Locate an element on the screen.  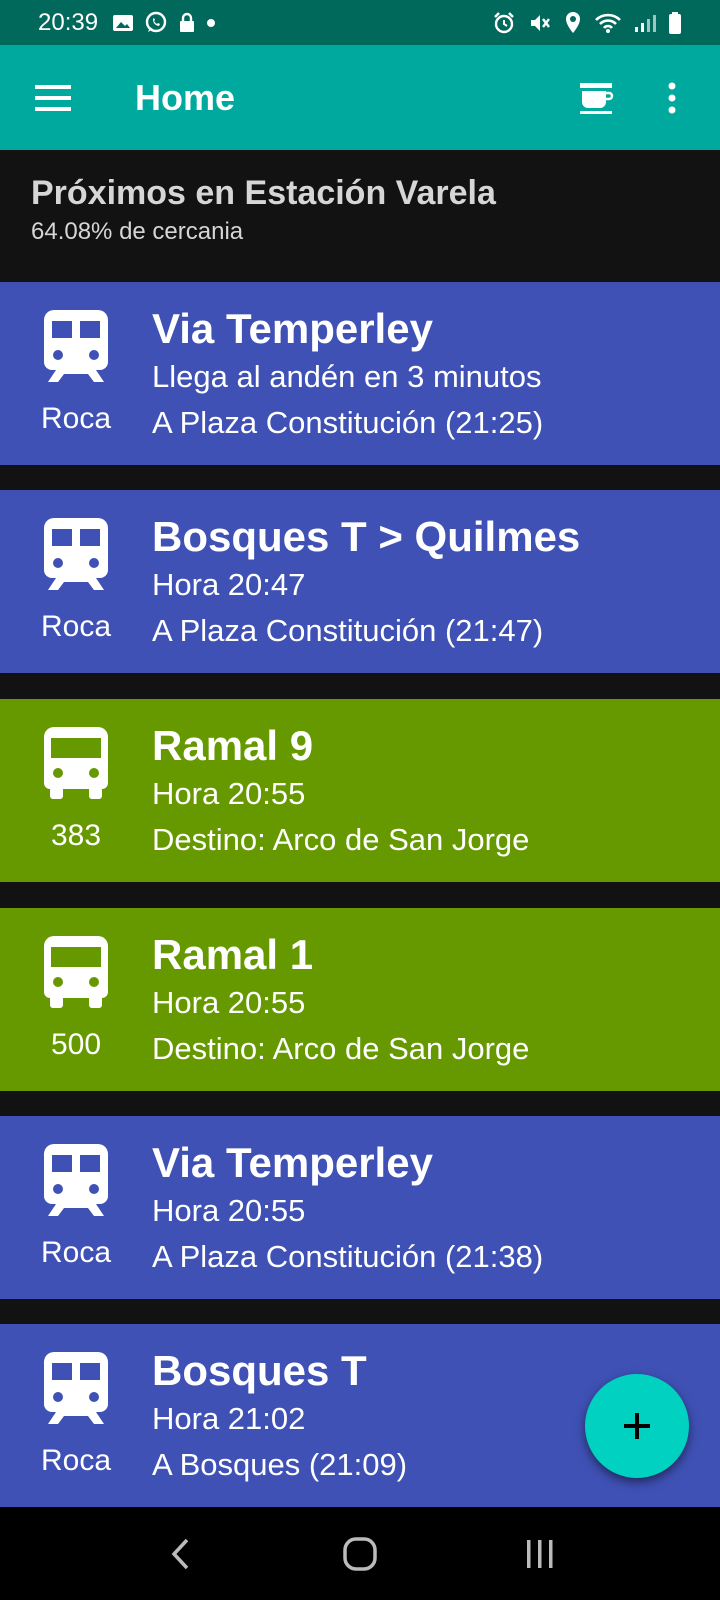
app-bar: Home is located at coordinates (360, 97).